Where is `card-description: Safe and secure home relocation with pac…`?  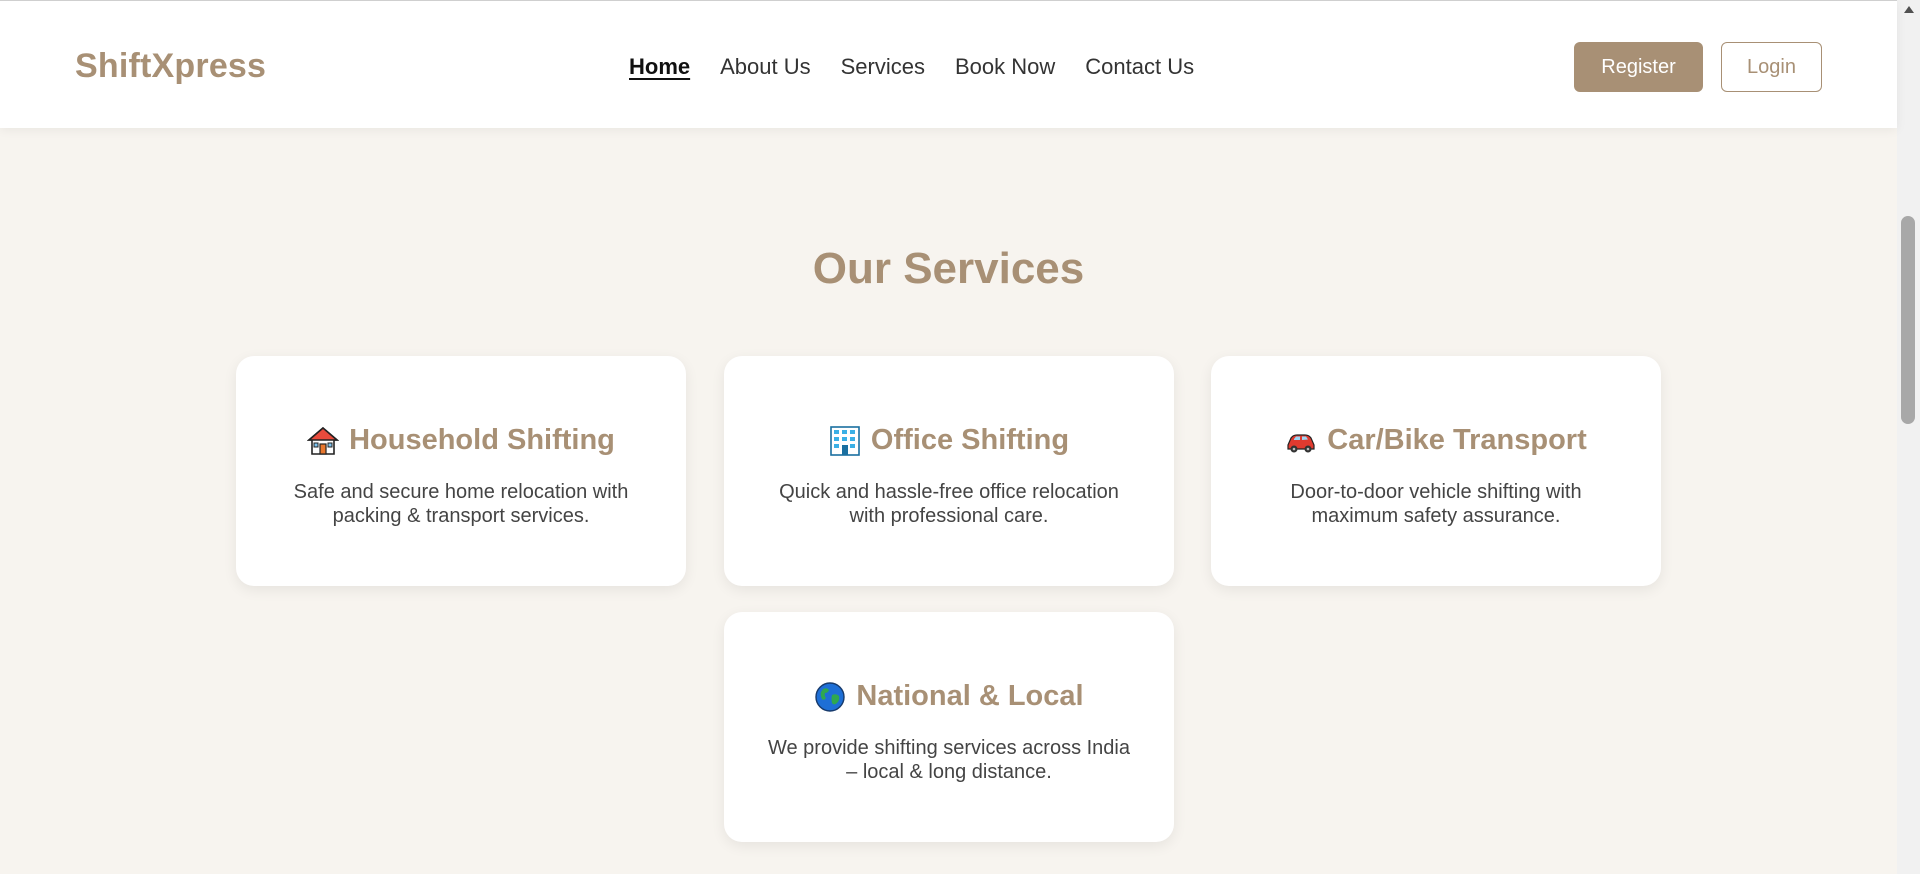
card-description: Safe and secure home relocation with pac… is located at coordinates (461, 504).